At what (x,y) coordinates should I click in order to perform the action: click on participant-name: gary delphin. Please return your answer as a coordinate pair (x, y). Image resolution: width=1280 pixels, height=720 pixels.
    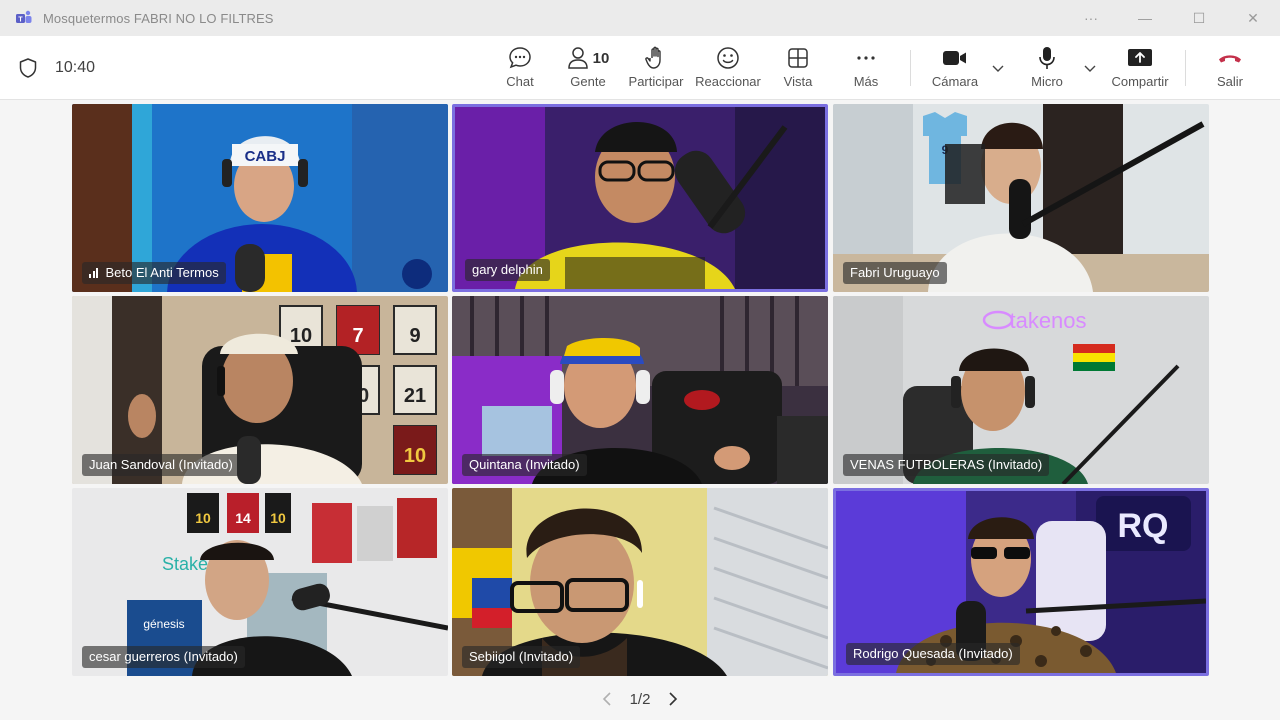
    Looking at the image, I should click on (507, 269).